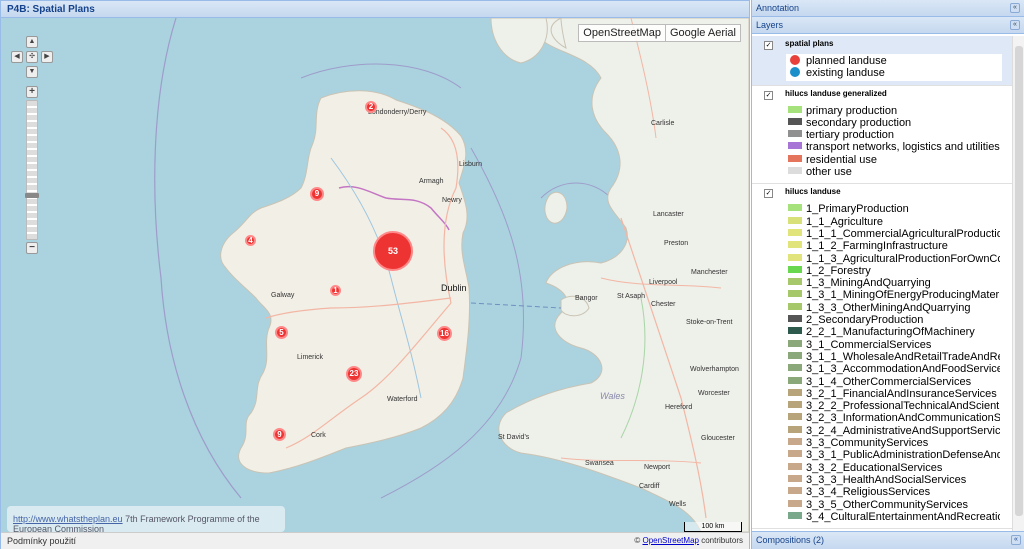  Describe the element at coordinates (887, 504) in the screenshot. I see `legend-label: 3_3_5_OtherCommunityServices` at that location.